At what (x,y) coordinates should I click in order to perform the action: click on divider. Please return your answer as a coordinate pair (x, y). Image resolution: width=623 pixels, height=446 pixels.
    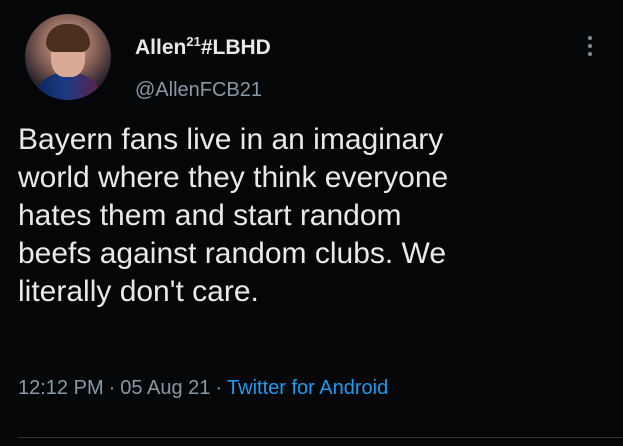
    Looking at the image, I should click on (320, 437).